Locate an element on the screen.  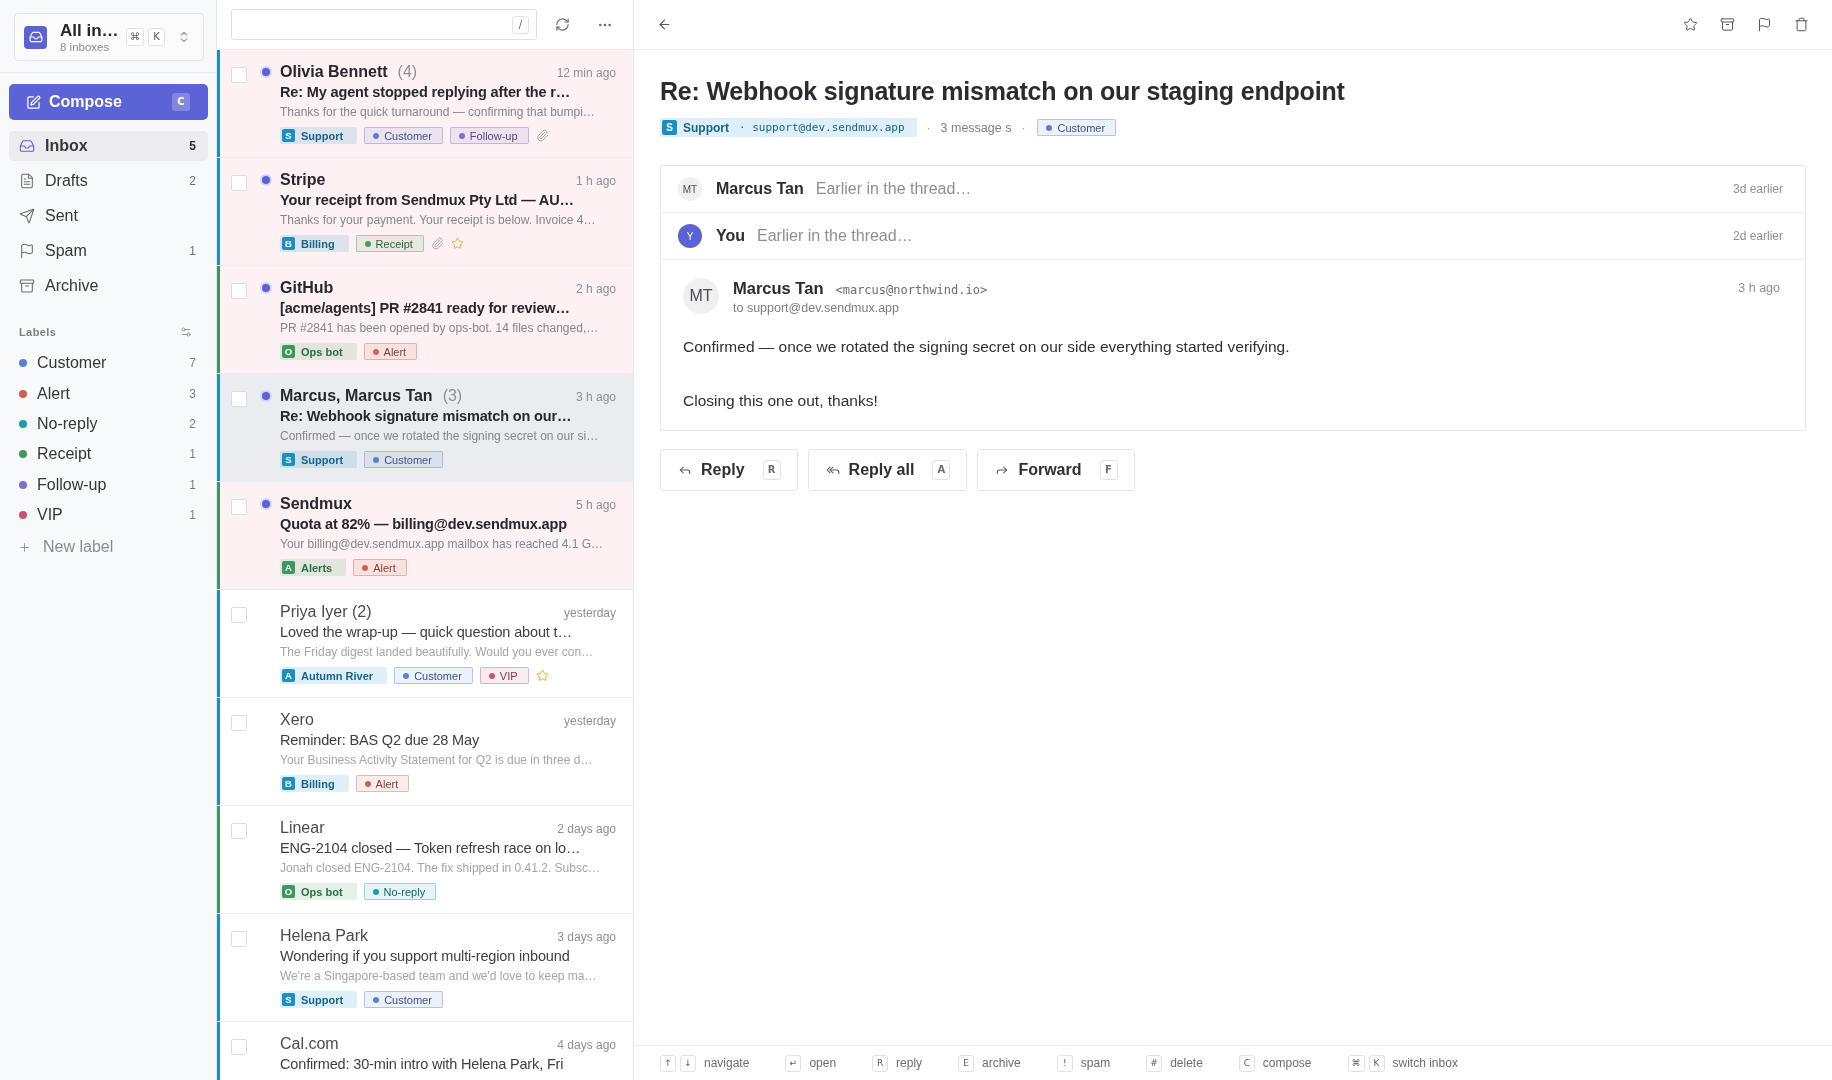
inbox-name: Billing is located at coordinates (318, 783).